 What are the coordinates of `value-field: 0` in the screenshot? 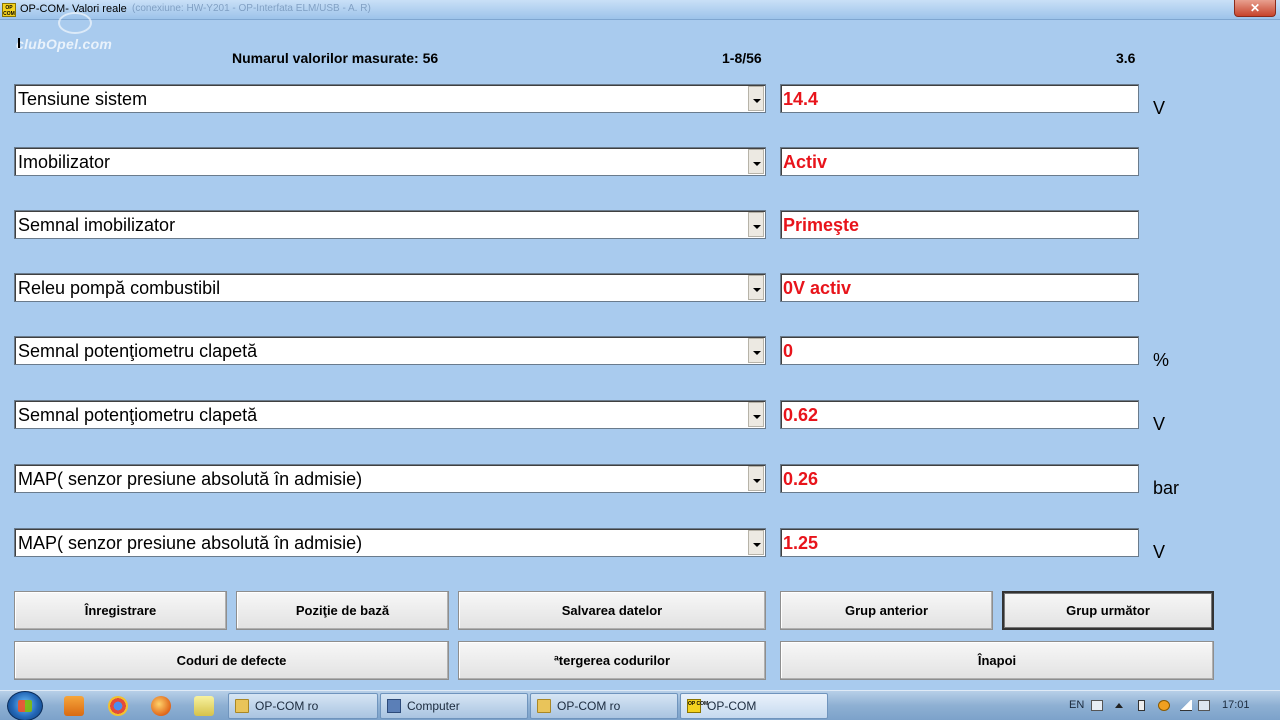 It's located at (959, 350).